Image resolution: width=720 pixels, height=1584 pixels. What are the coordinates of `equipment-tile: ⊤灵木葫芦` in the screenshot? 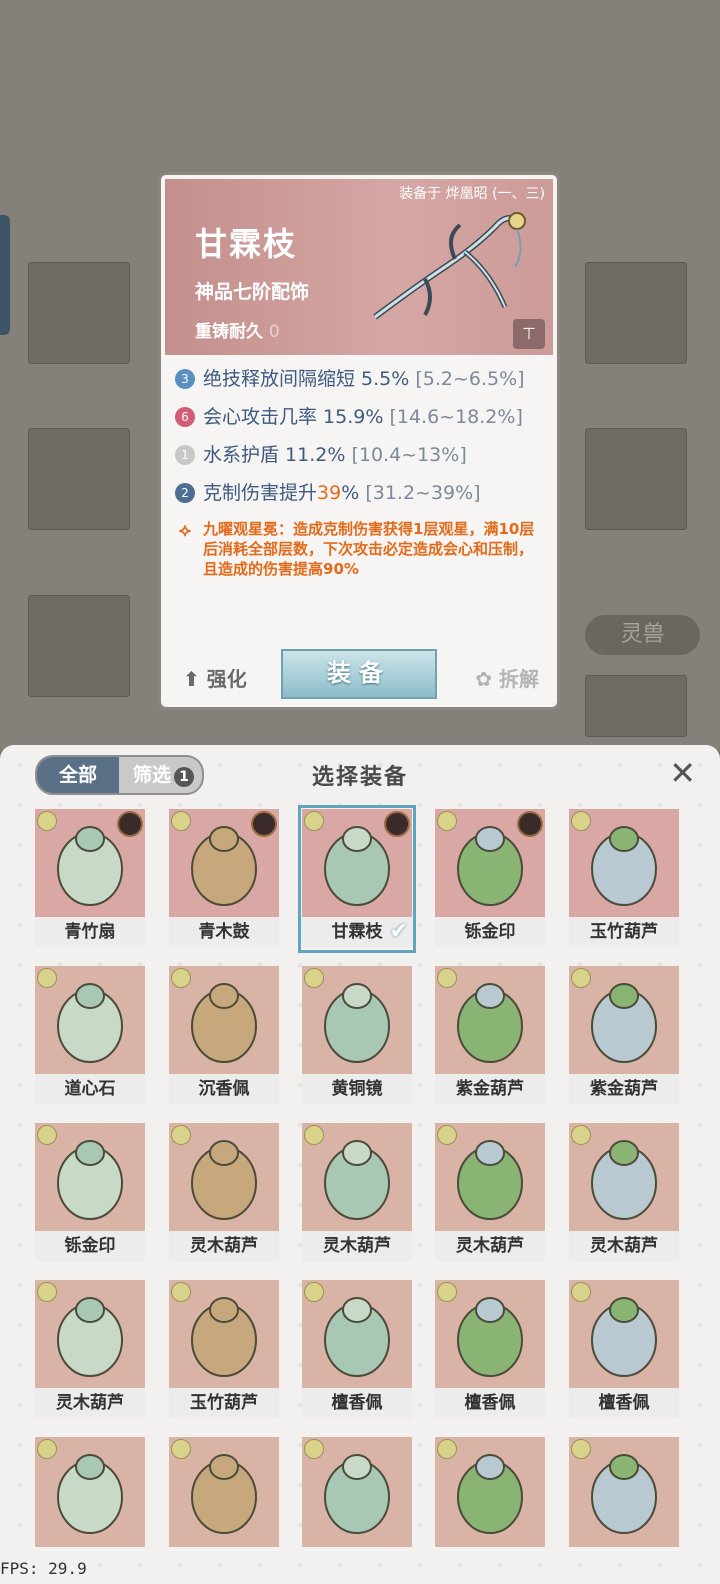 It's located at (224, 1193).